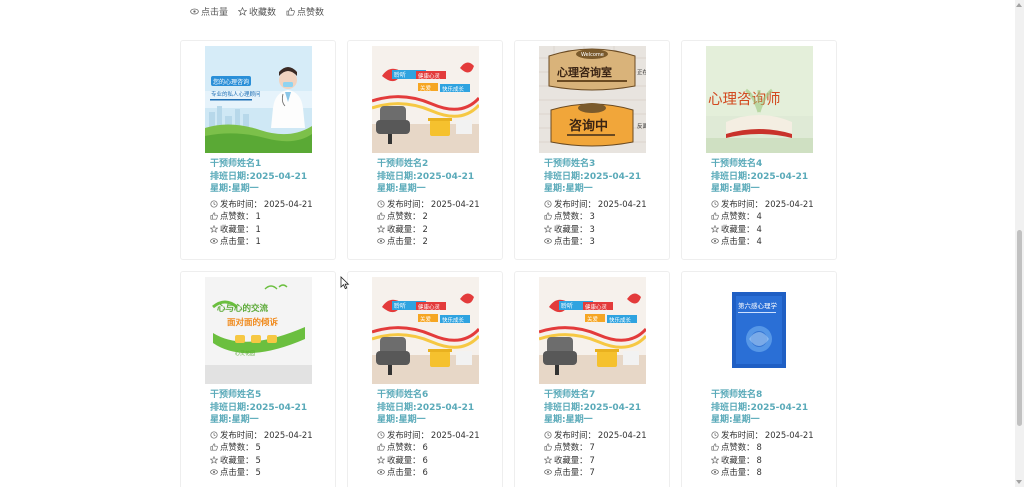  Describe the element at coordinates (272, 241) in the screenshot. I see `clicks-row: 点击量： 1` at that location.